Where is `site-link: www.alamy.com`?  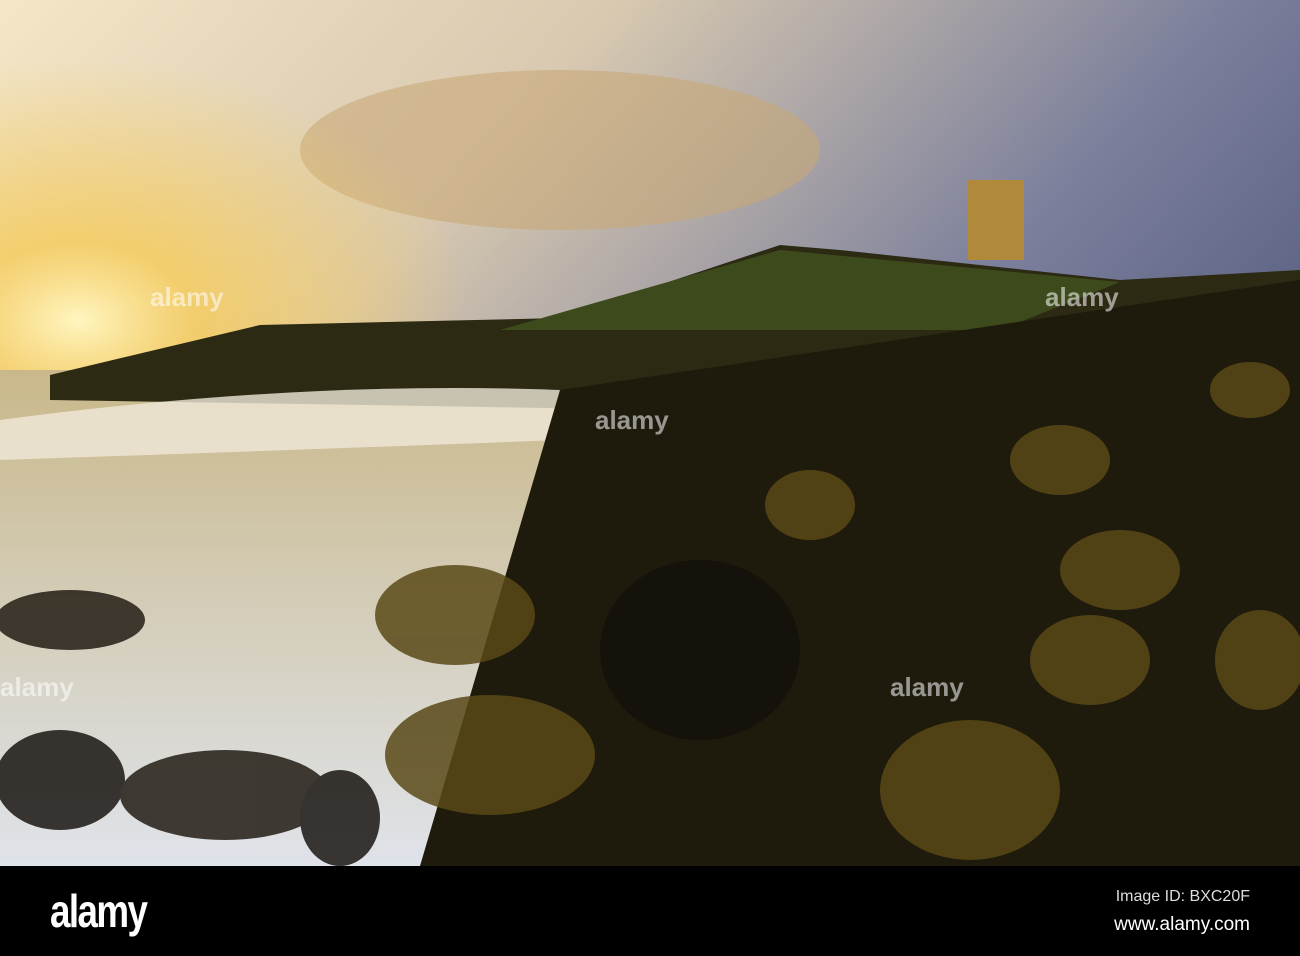
site-link: www.alamy.com is located at coordinates (1182, 925).